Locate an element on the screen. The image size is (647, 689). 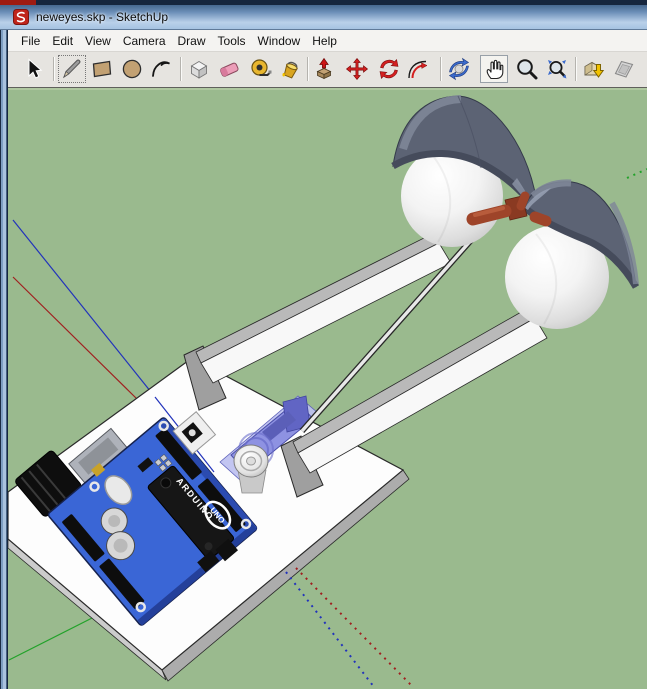
get-models-tool-button is located at coordinates (594, 69).